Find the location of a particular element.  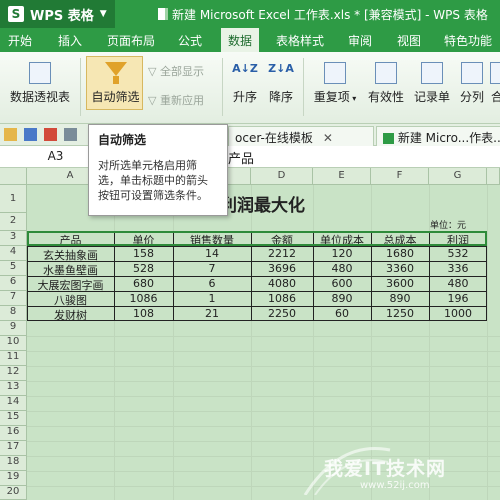

row-header: 15 is located at coordinates (13, 418).